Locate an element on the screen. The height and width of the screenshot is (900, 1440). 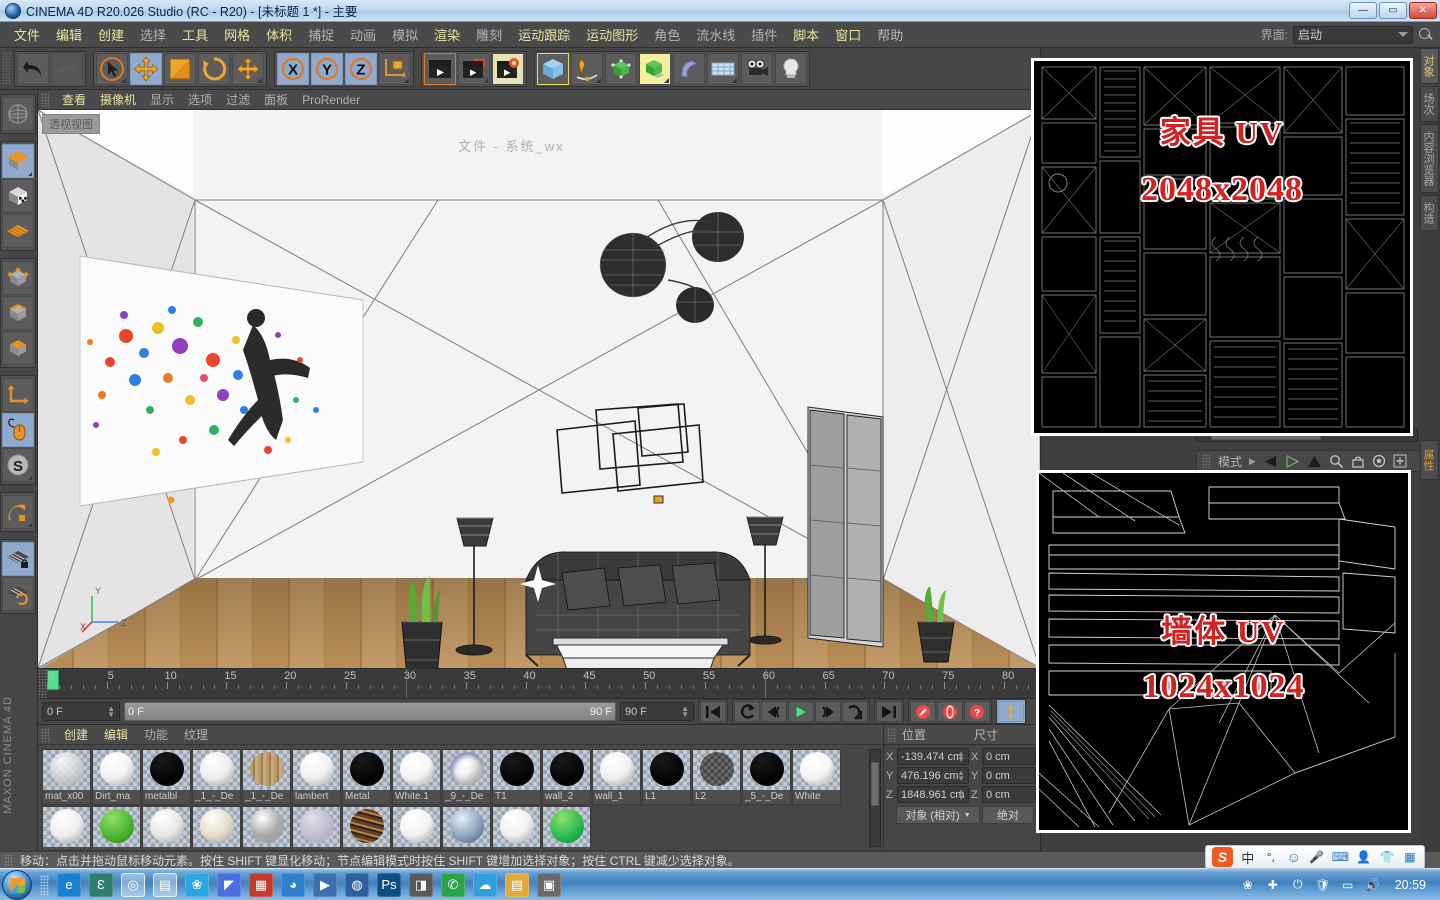
tray-volume: 🔊 is located at coordinates (1373, 885).